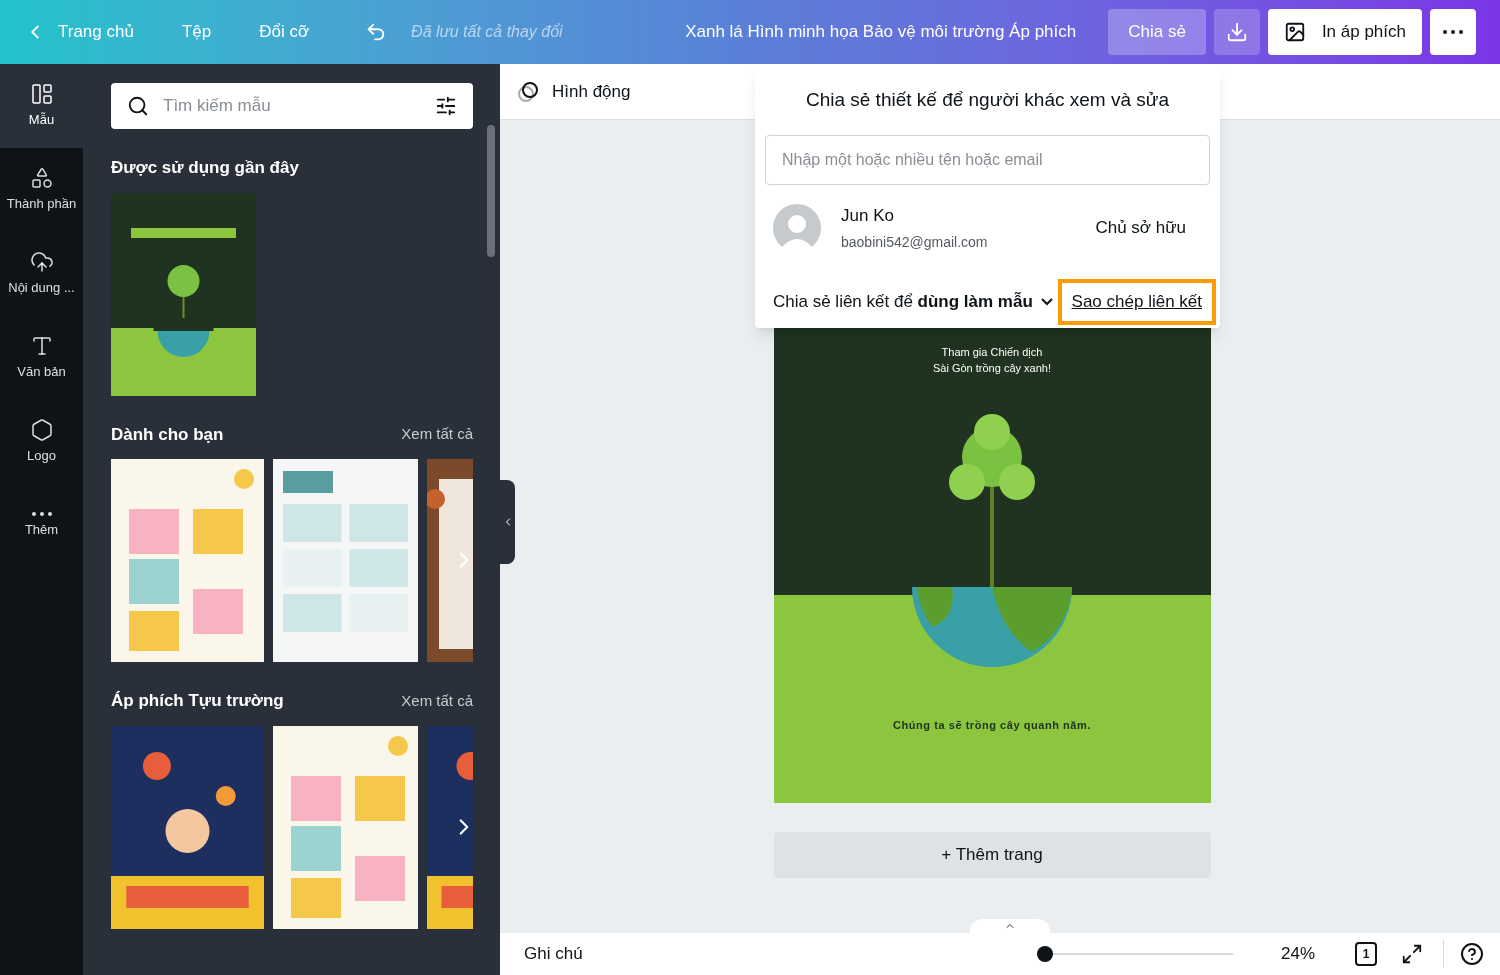  Describe the element at coordinates (167, 434) in the screenshot. I see `section-title: Dành cho bạn` at that location.